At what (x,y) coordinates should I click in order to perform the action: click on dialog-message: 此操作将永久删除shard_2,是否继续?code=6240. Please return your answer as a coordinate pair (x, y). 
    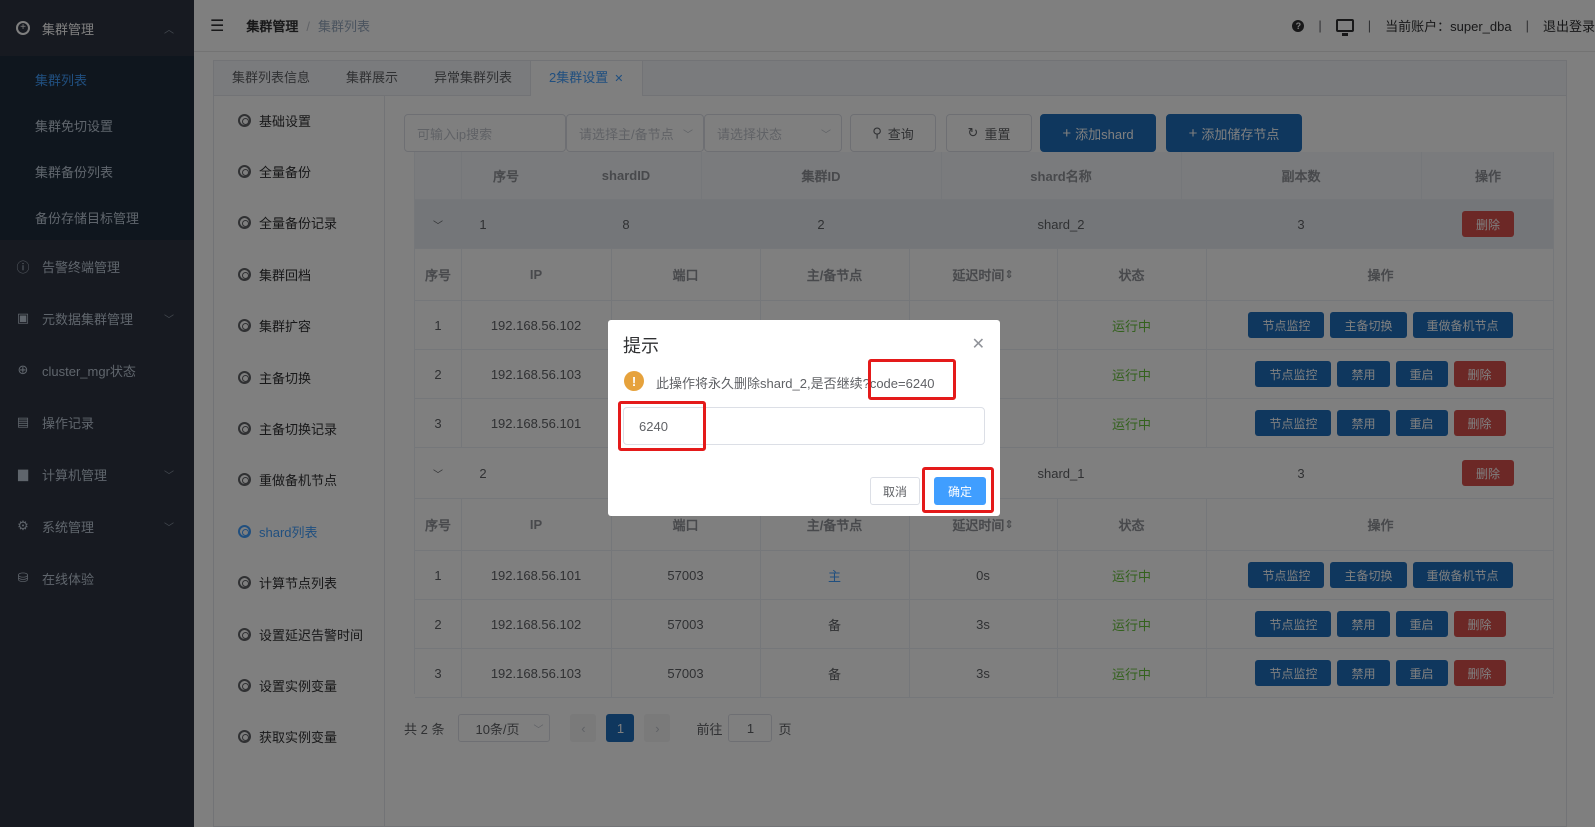
    Looking at the image, I should click on (795, 383).